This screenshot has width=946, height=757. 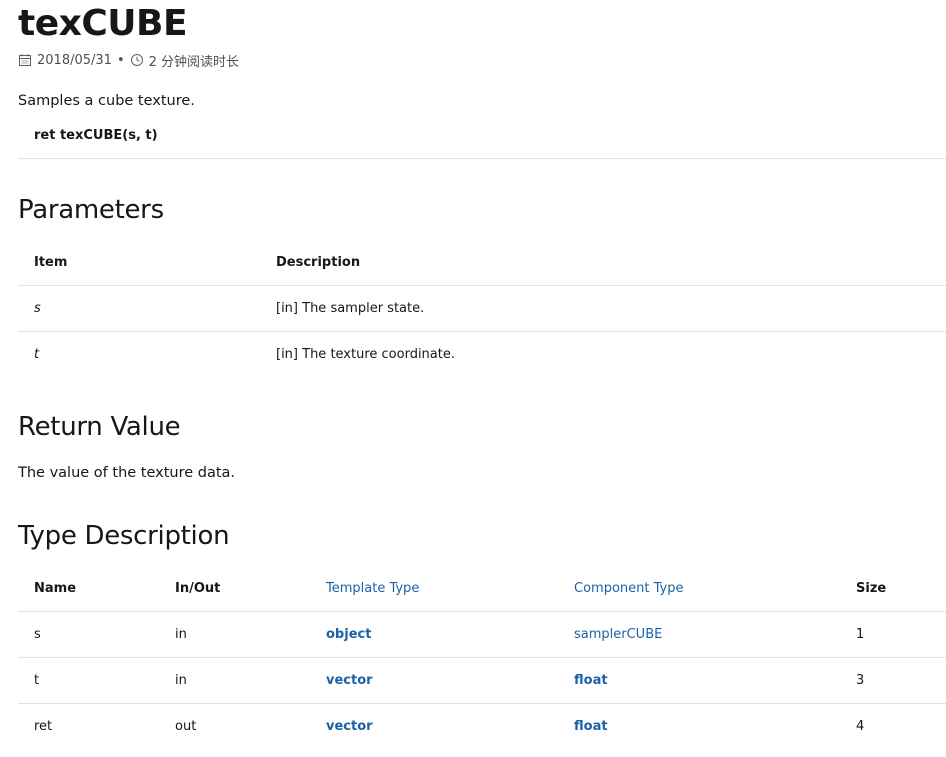 What do you see at coordinates (194, 62) in the screenshot?
I see `read-time: 2 分钟阅读时长` at bounding box center [194, 62].